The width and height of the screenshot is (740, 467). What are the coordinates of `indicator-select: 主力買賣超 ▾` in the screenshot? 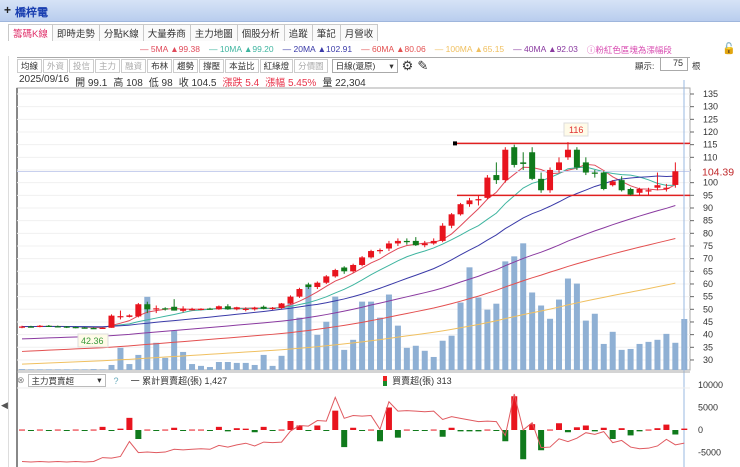 It's located at (66, 380).